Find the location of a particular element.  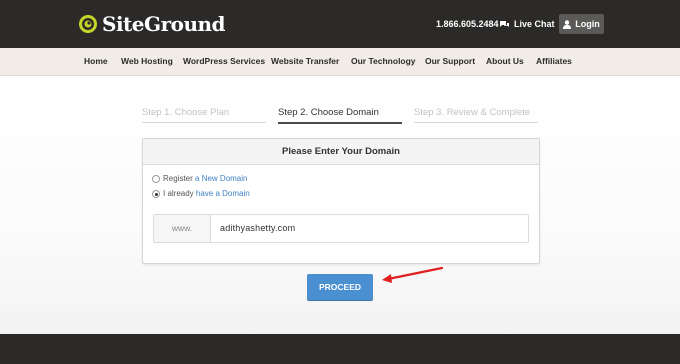

chat-bubble-icon is located at coordinates (504, 23).